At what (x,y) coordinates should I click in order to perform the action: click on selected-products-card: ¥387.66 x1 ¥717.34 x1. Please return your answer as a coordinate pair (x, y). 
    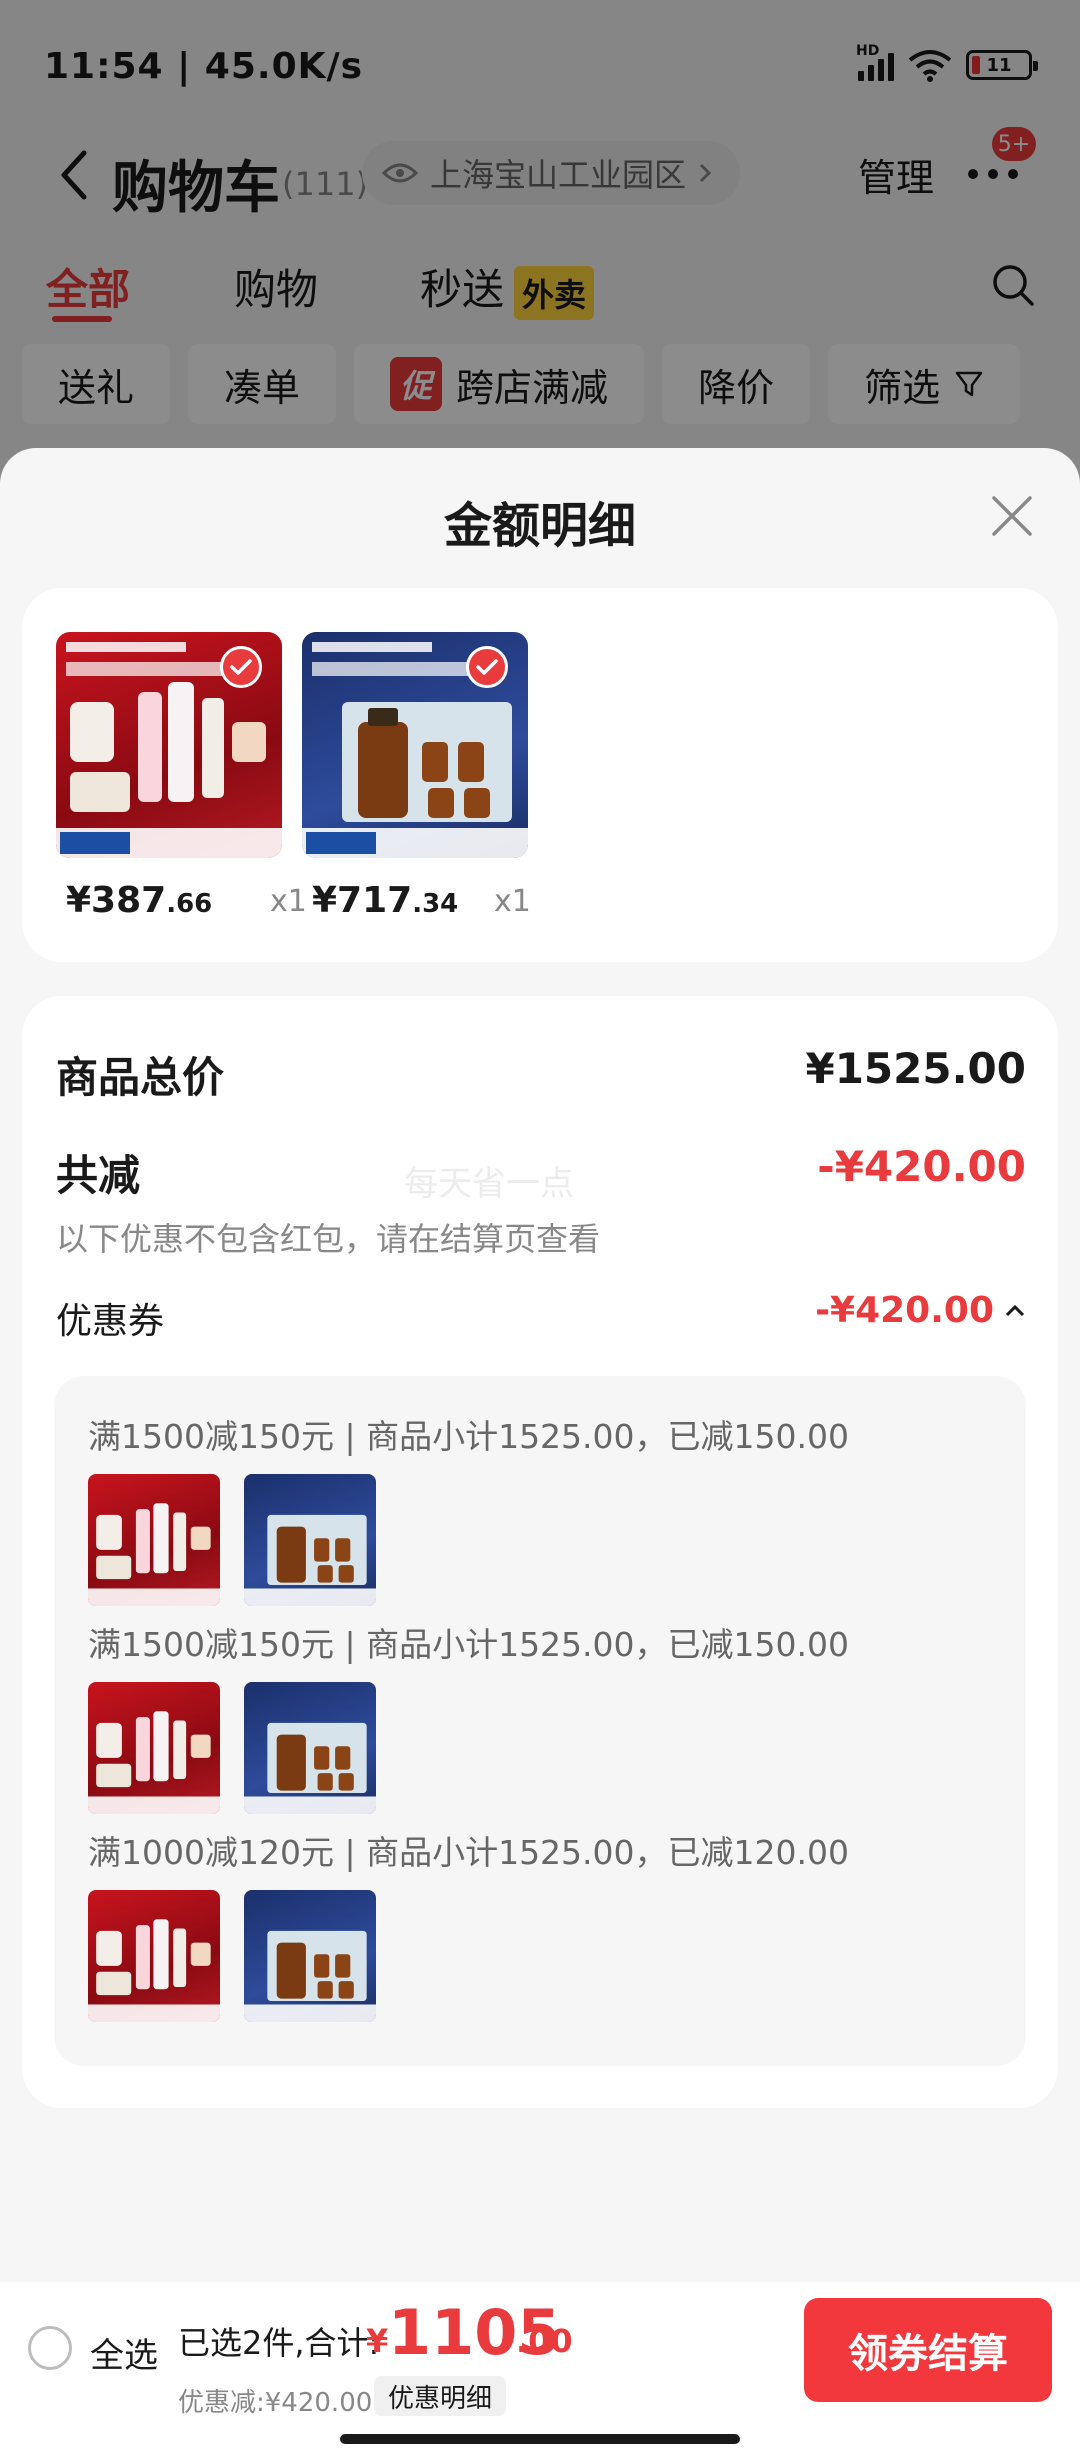
    Looking at the image, I should click on (540, 775).